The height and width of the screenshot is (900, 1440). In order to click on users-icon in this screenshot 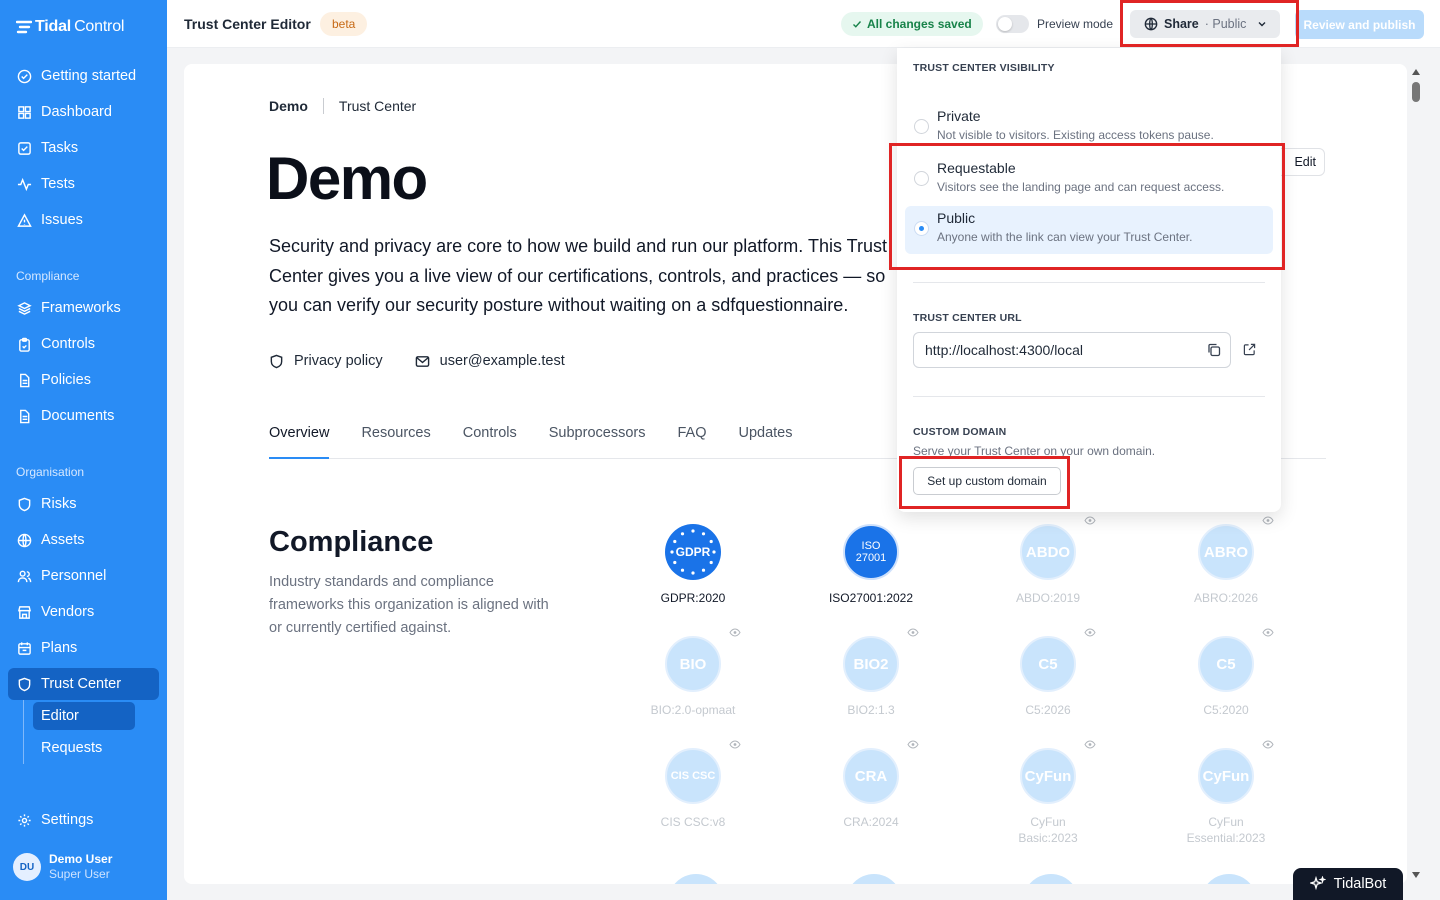, I will do `click(24, 576)`.